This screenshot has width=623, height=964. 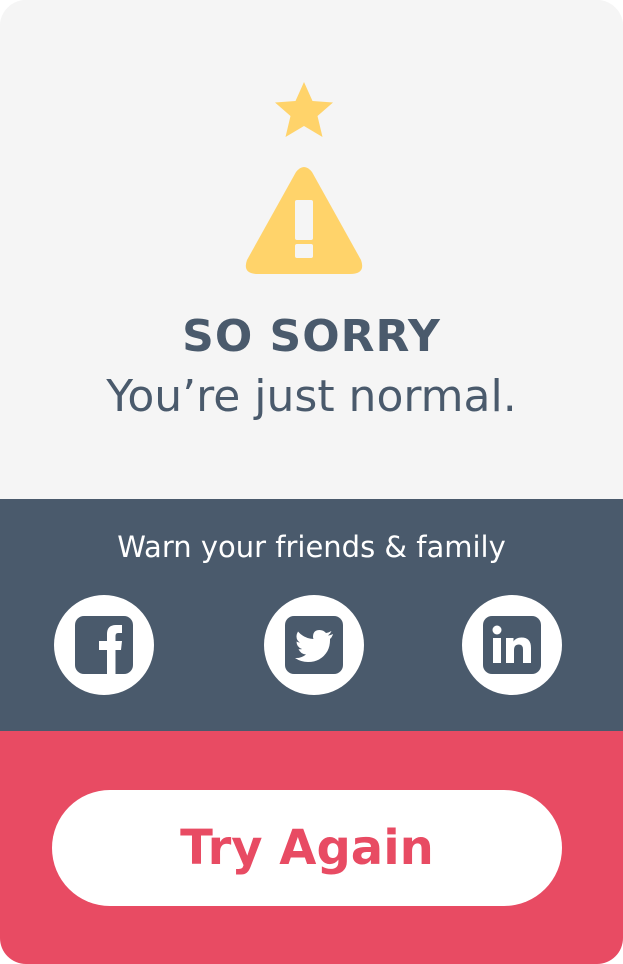 I want to click on result-headline: SO SORRY, so click(x=311, y=336).